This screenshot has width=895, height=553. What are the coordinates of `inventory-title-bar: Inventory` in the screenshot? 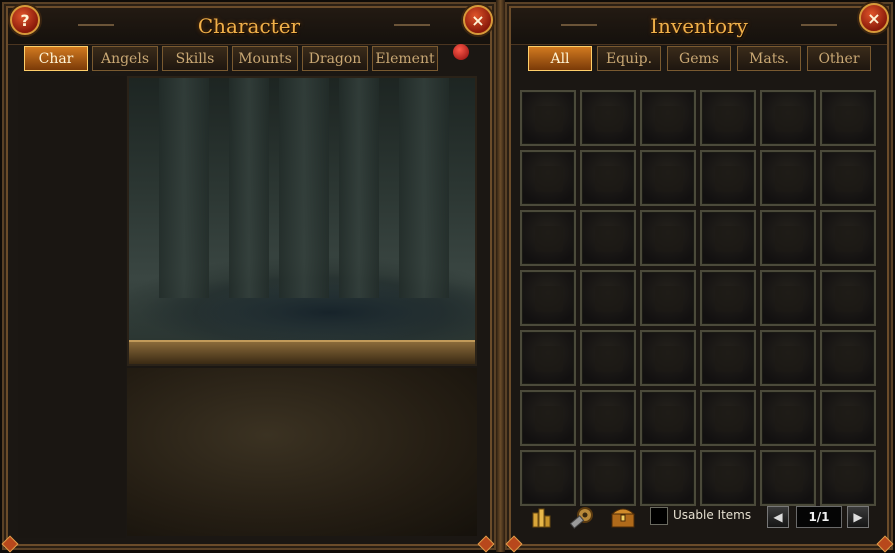 It's located at (699, 26).